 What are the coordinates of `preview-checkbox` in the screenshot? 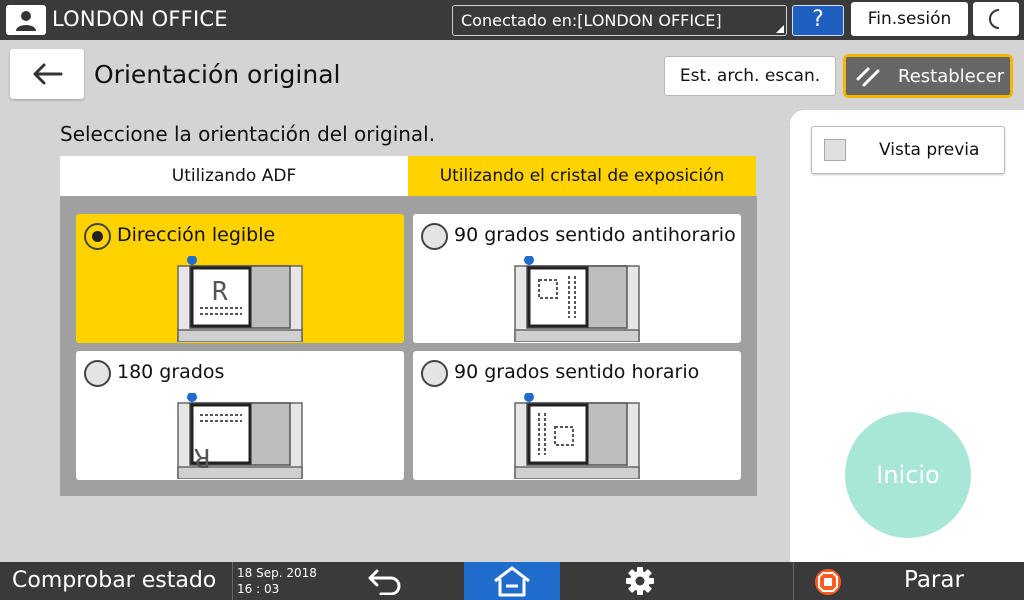 It's located at (835, 150).